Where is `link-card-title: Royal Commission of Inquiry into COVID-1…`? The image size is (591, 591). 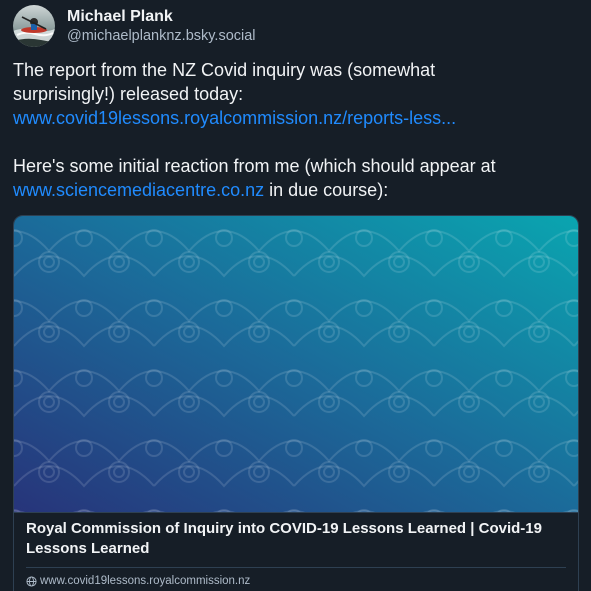 link-card-title: Royal Commission of Inquiry into COVID-1… is located at coordinates (284, 538).